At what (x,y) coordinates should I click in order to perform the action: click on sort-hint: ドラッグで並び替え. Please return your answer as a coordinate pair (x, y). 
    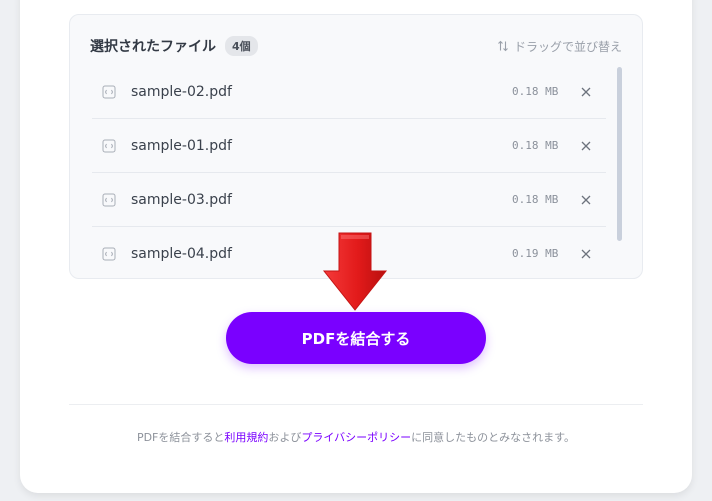
    Looking at the image, I should click on (559, 46).